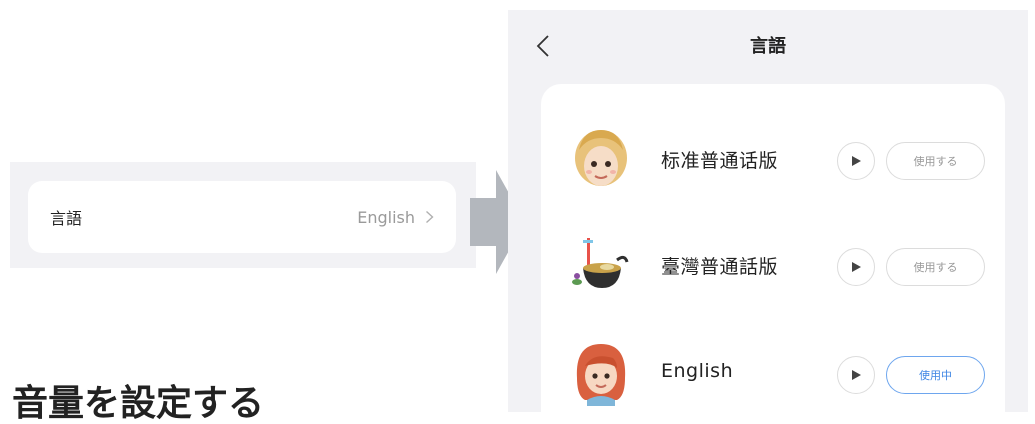 The height and width of the screenshot is (424, 1035). What do you see at coordinates (601, 158) in the screenshot?
I see `blonde-girl-avatar-icon` at bounding box center [601, 158].